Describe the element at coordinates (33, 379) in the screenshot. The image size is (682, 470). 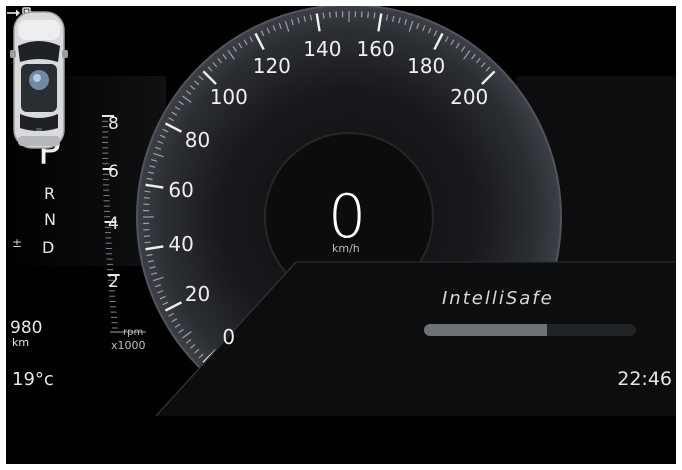
I see `outside-temperature: 19°c` at that location.